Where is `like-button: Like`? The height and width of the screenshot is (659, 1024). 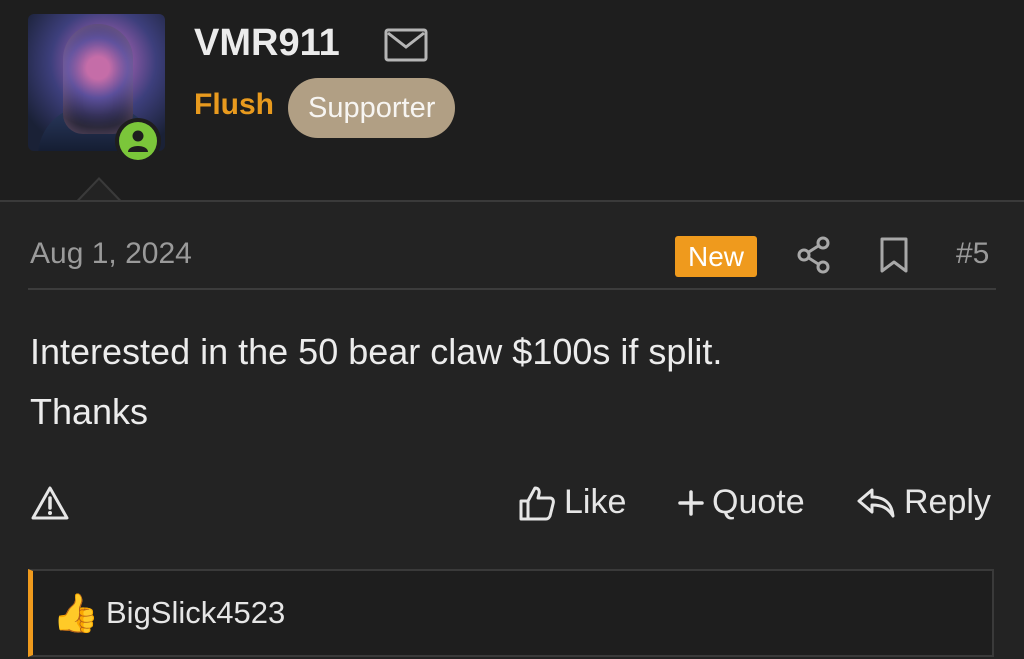
like-button: Like is located at coordinates (572, 502).